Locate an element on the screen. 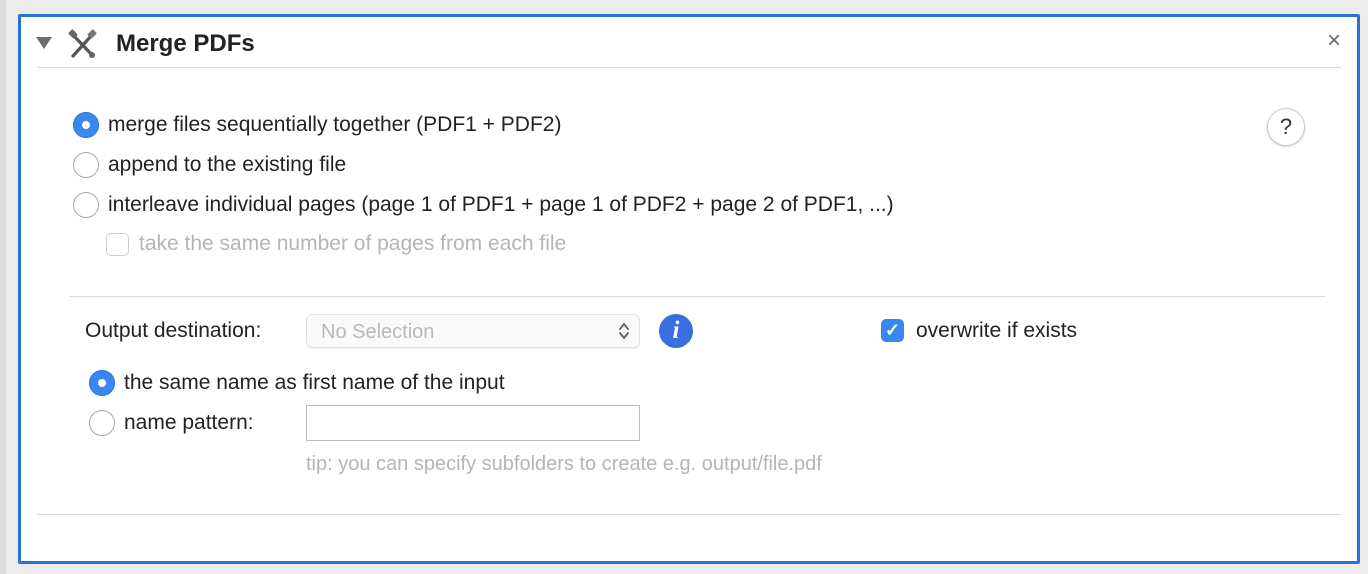  output-destination-select: No Selection is located at coordinates (473, 331).